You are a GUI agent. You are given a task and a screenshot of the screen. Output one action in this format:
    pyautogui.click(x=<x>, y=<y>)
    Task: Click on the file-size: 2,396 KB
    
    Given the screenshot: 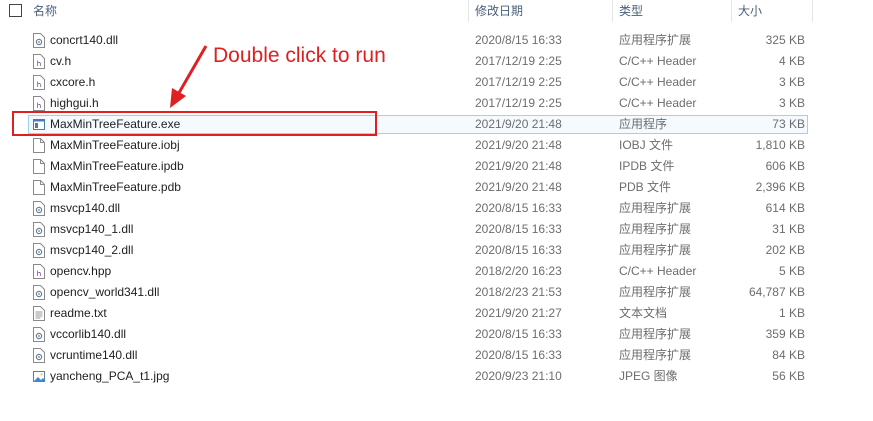 What is the action you would take?
    pyautogui.click(x=780, y=187)
    